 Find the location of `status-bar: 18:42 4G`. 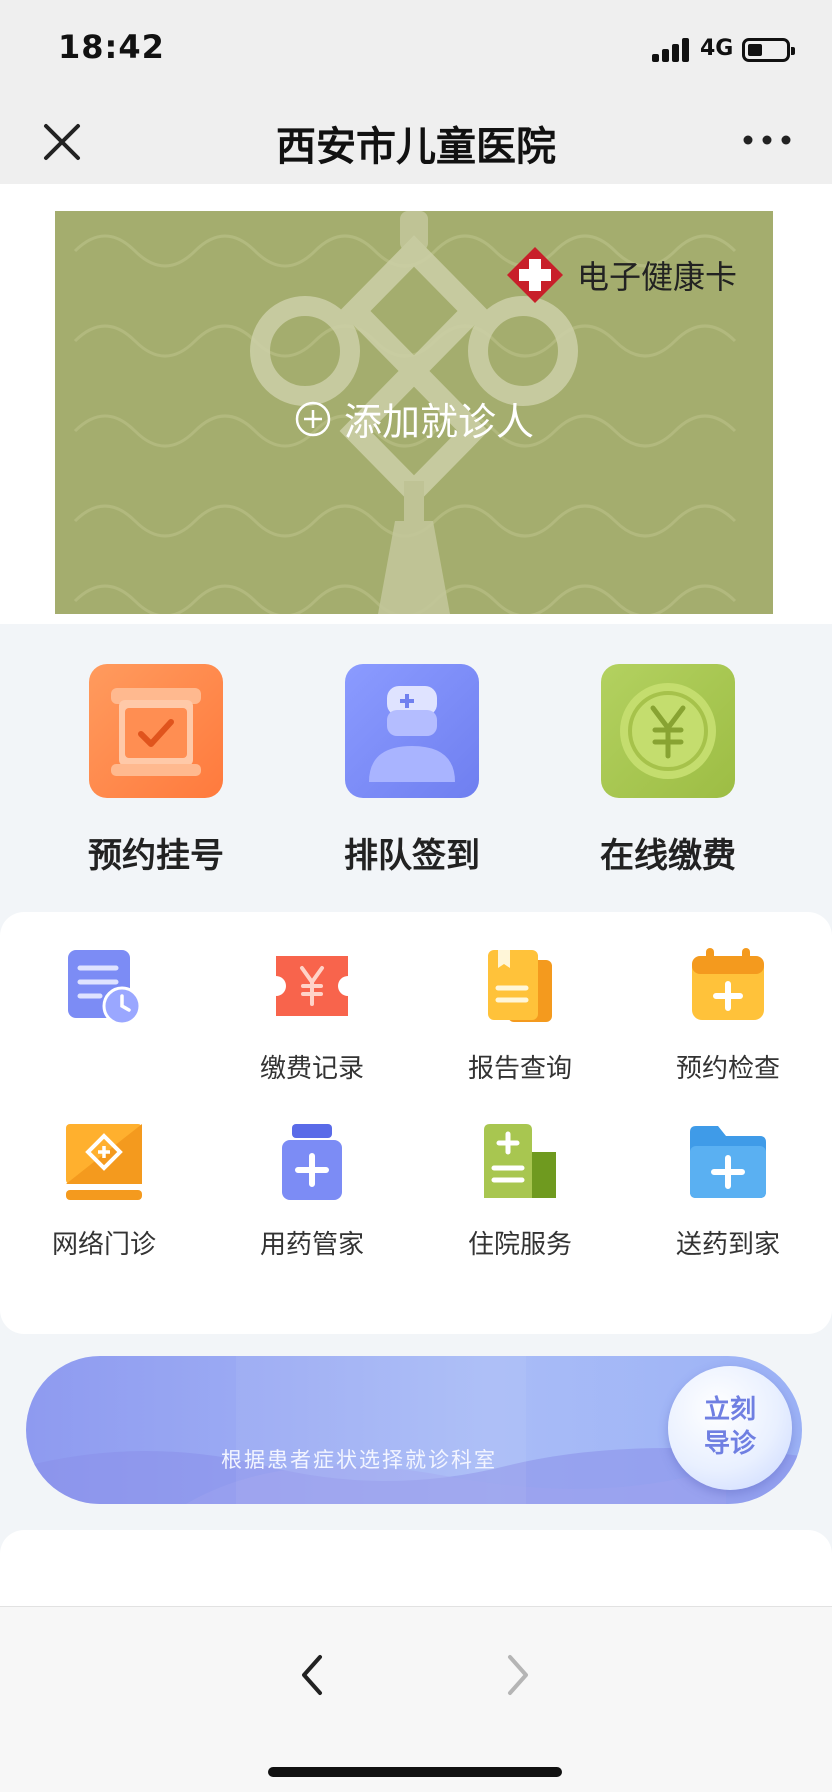

status-bar: 18:42 4G is located at coordinates (416, 50).